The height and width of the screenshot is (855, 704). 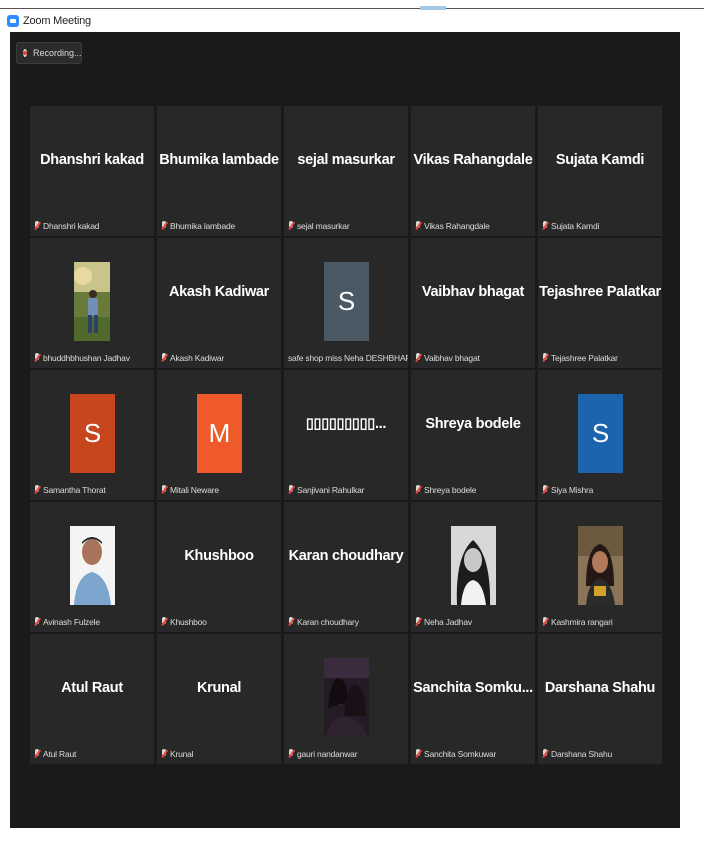 What do you see at coordinates (188, 622) in the screenshot?
I see `participant-name: Khushboo` at bounding box center [188, 622].